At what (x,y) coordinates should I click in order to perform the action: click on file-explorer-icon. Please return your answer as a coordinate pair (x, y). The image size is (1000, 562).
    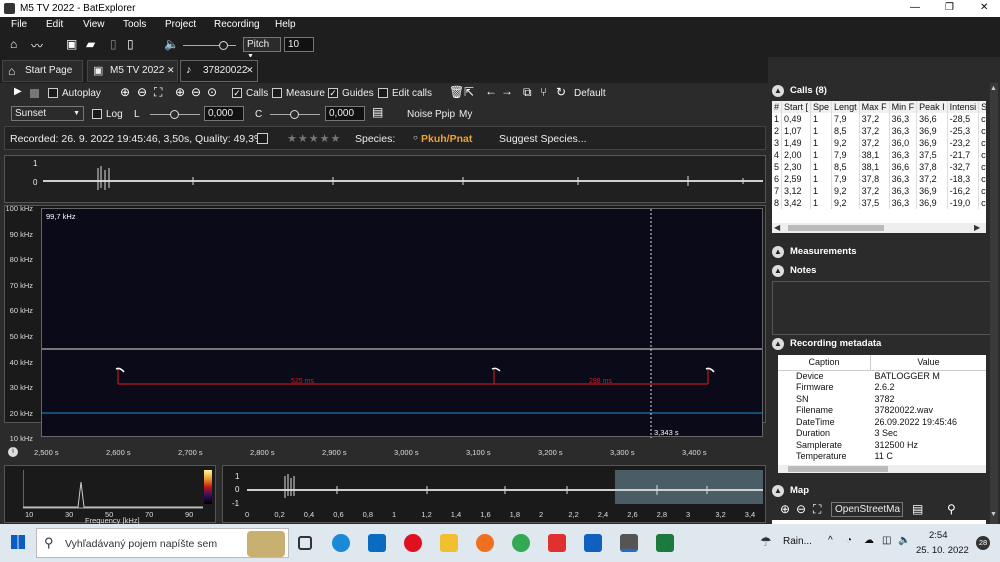
    Looking at the image, I should click on (449, 543).